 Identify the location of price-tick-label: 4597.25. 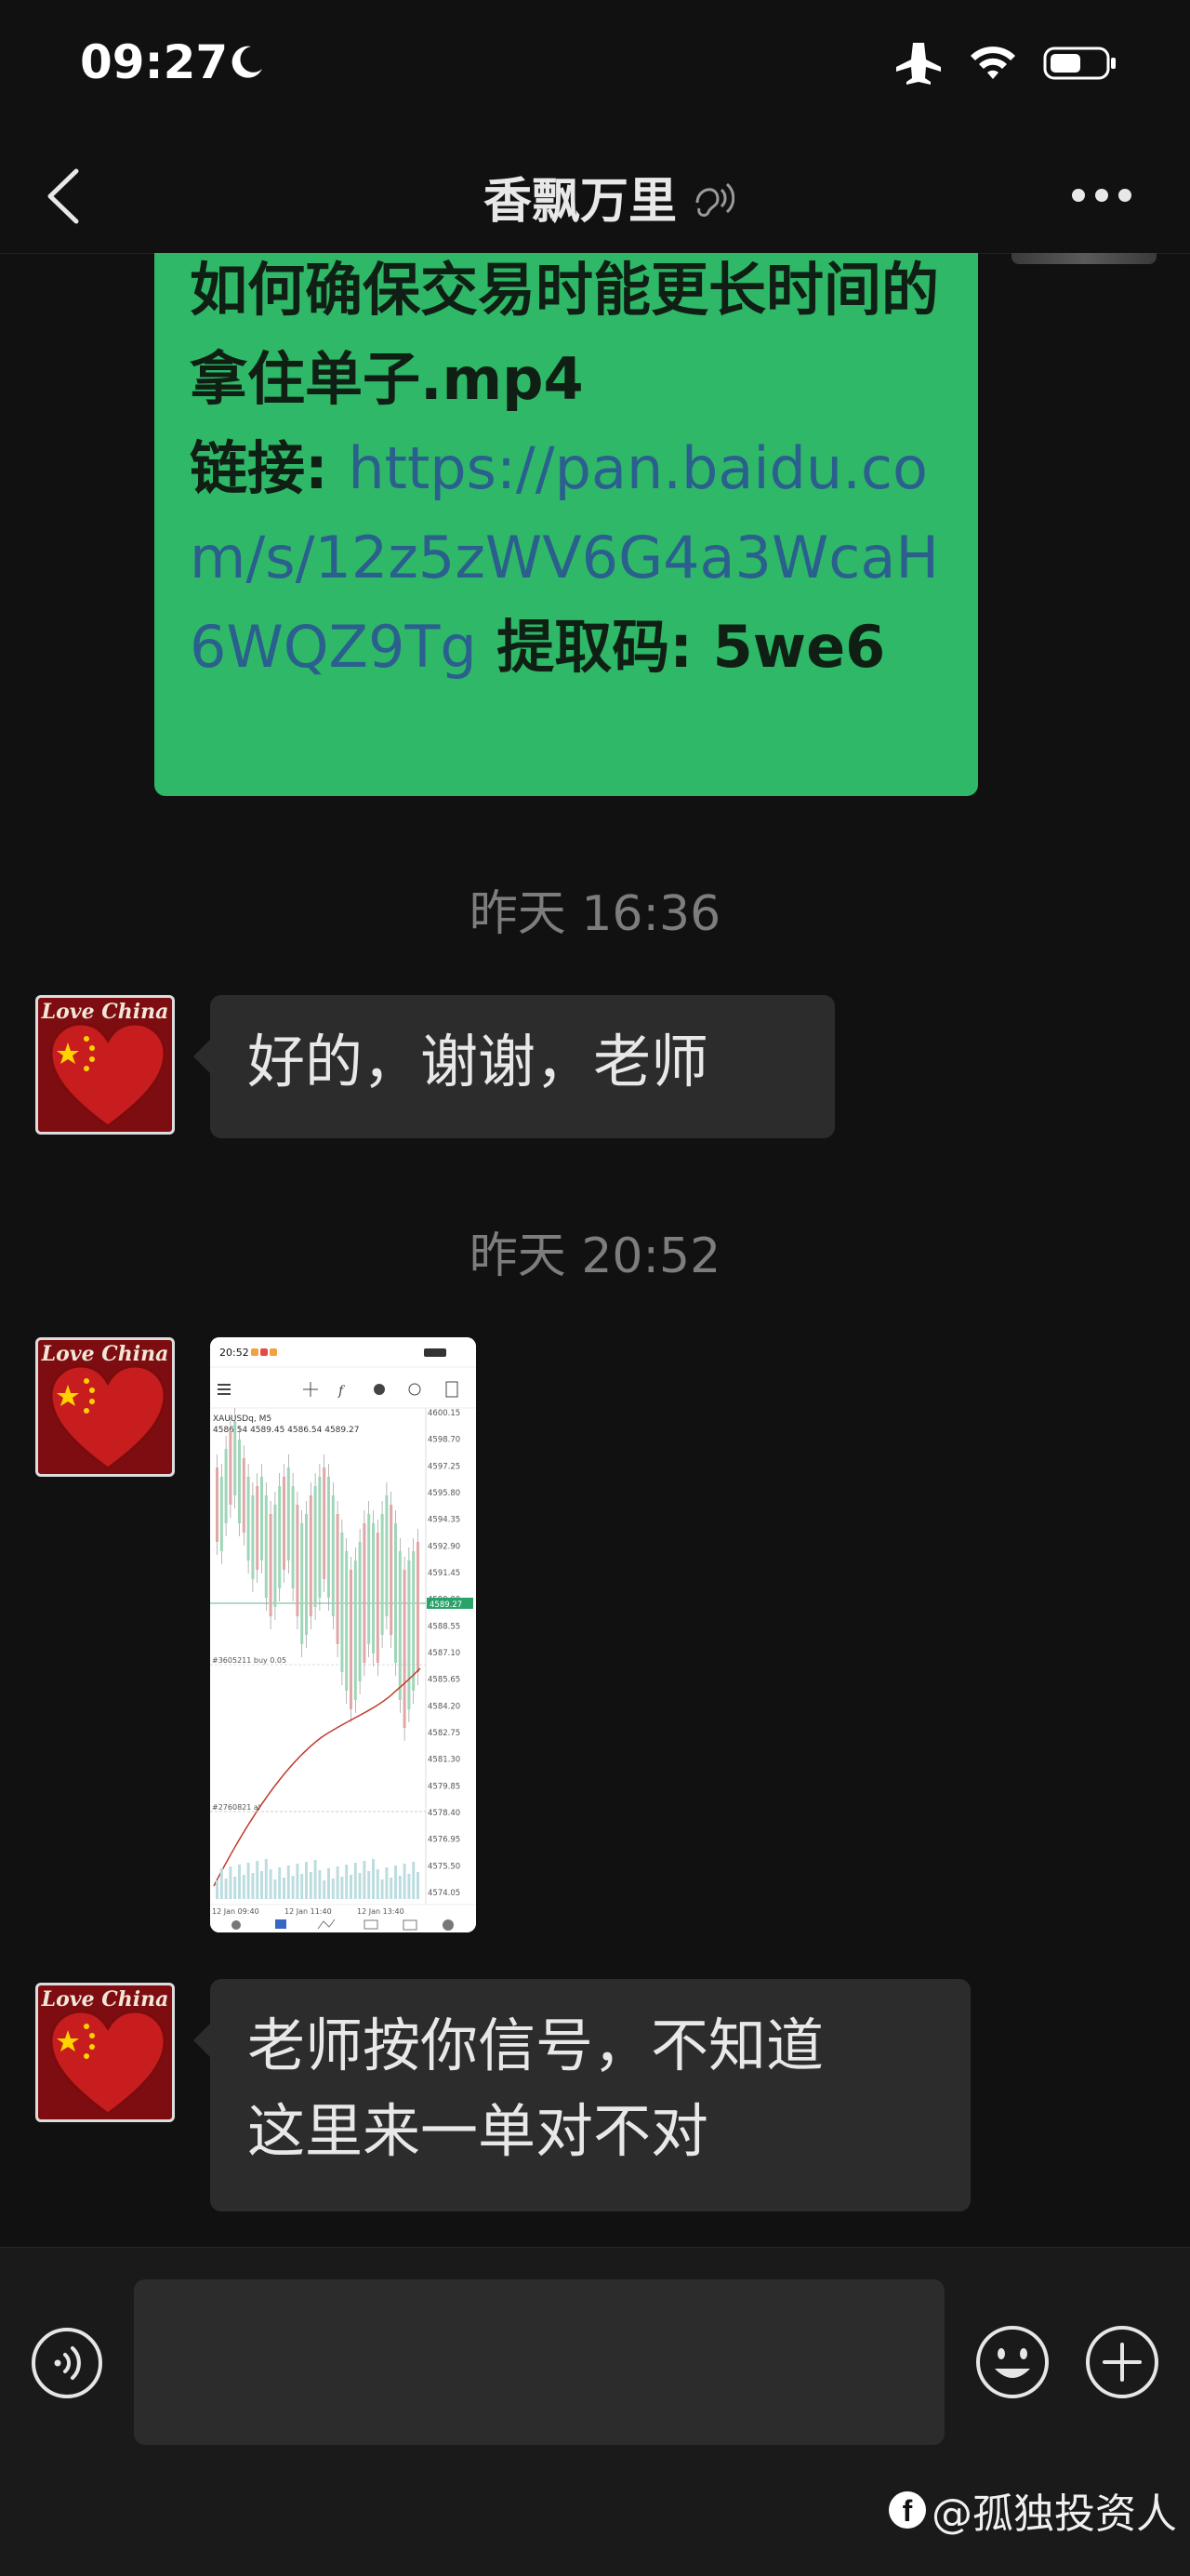
(444, 1466).